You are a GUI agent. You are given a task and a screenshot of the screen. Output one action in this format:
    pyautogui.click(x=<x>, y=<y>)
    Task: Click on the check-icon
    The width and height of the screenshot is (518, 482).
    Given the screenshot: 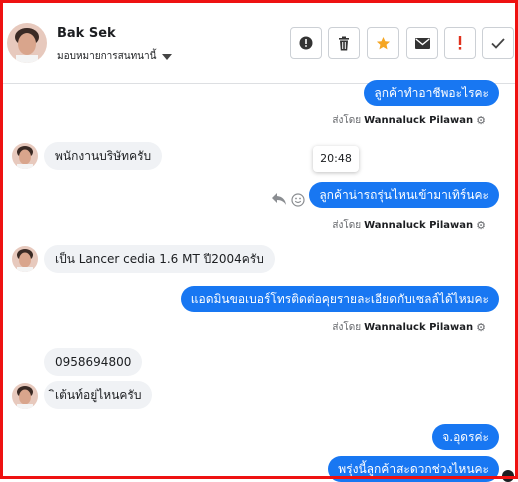 What is the action you would take?
    pyautogui.click(x=498, y=43)
    